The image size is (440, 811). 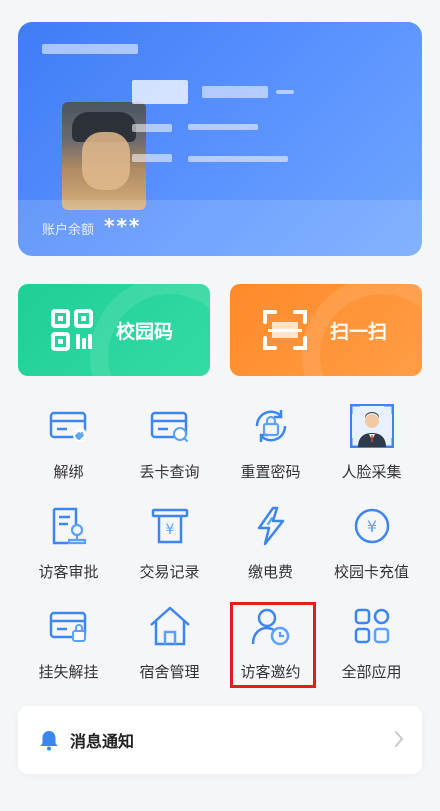 I want to click on blurred-school-name, so click(x=90, y=49).